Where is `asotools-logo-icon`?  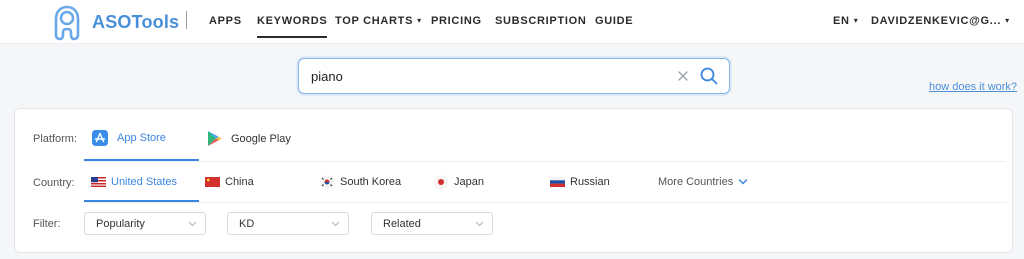 asotools-logo-icon is located at coordinates (67, 23).